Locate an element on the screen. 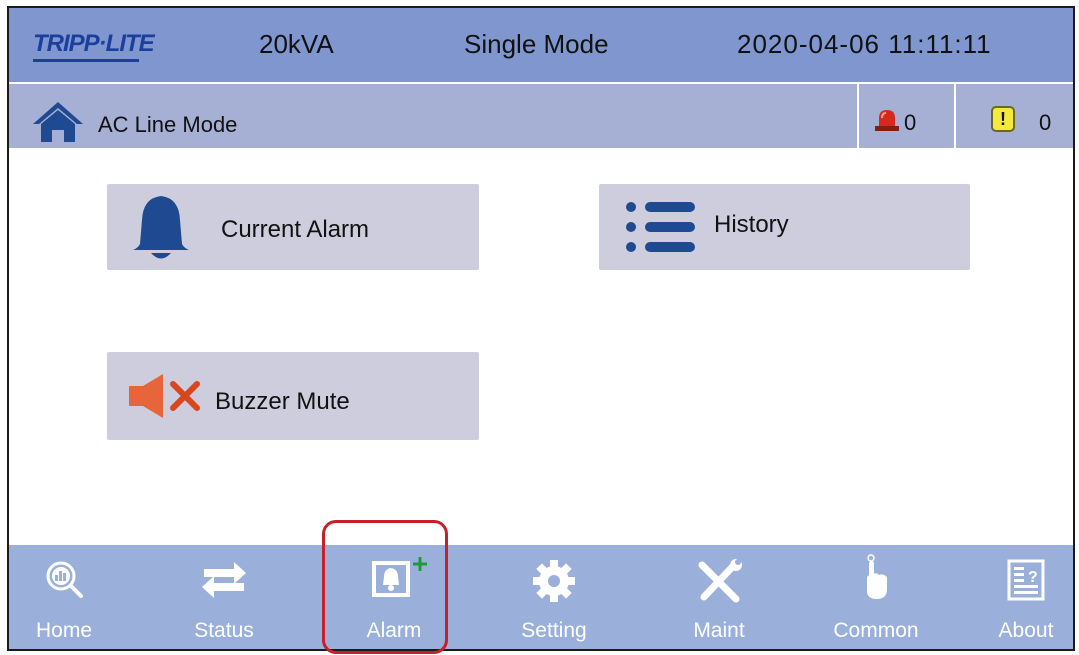 This screenshot has width=1079, height=655. nav-maint: Maint is located at coordinates (719, 597).